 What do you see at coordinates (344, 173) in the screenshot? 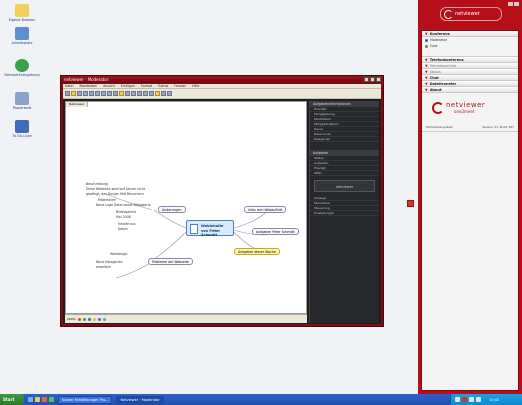
I see `pane-row: Offen` at bounding box center [344, 173].